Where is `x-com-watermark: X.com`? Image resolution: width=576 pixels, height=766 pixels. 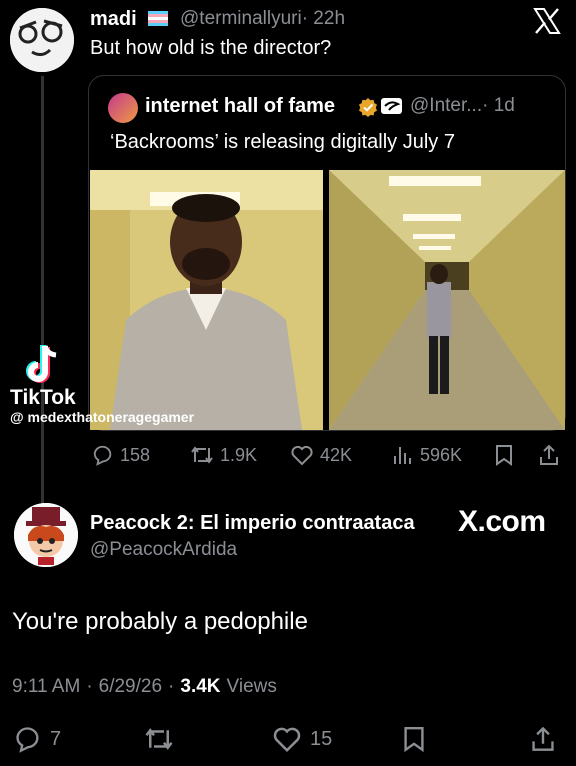 x-com-watermark: X.com is located at coordinates (502, 521).